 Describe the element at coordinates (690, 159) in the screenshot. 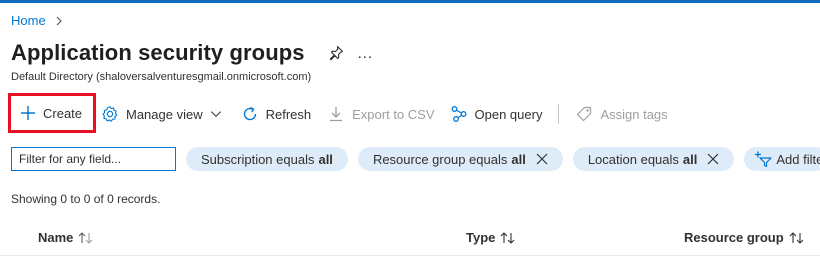

I see `location-filter-value: all` at that location.